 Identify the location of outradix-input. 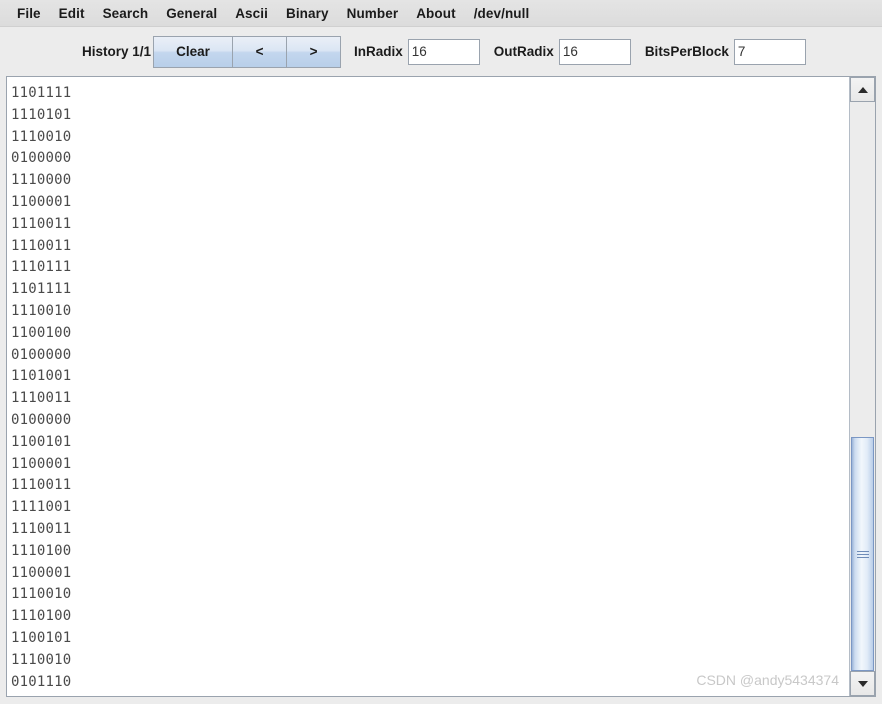
(594, 51).